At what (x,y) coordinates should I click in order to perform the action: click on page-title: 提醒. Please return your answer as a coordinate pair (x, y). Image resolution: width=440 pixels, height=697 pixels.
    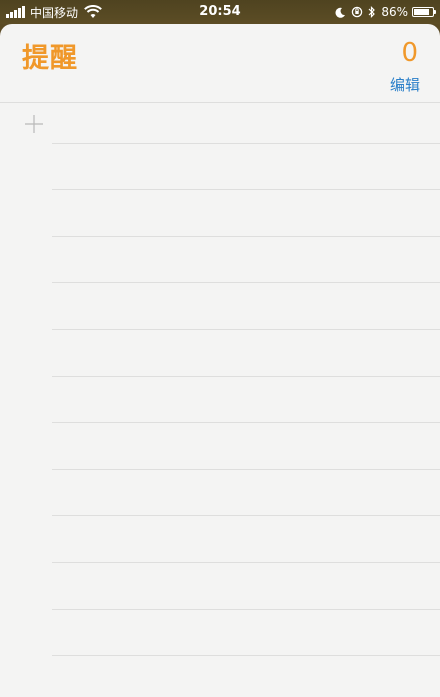
    Looking at the image, I should click on (50, 58).